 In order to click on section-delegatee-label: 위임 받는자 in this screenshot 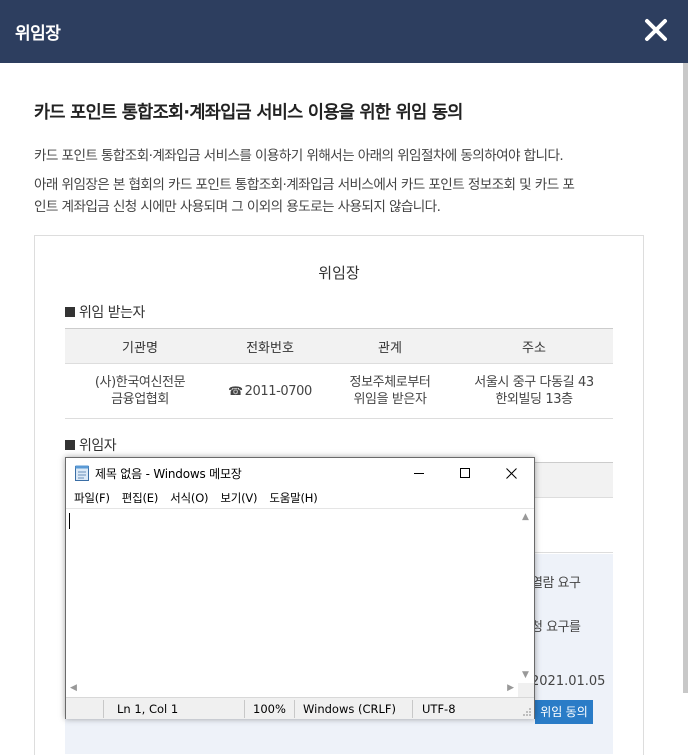, I will do `click(112, 313)`.